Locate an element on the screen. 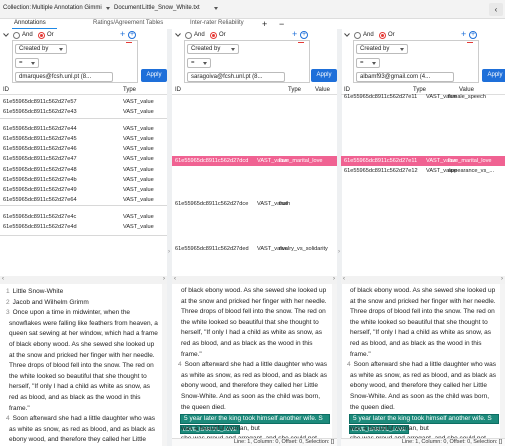  back-button: ‹ is located at coordinates (496, 9).